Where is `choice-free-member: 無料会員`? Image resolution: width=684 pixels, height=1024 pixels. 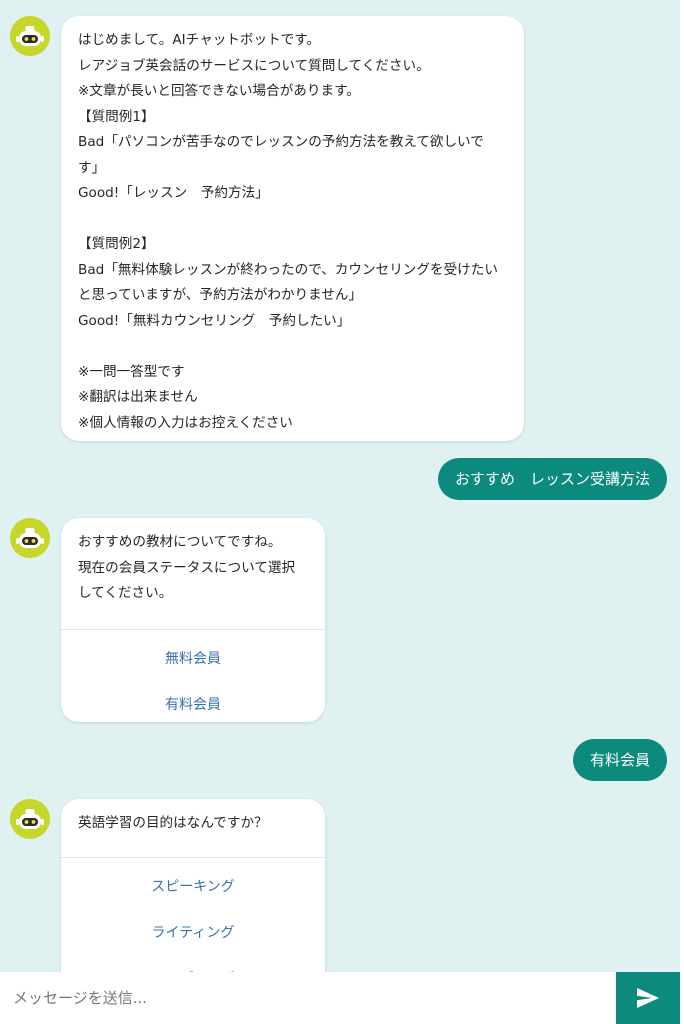 choice-free-member: 無料会員 is located at coordinates (193, 659).